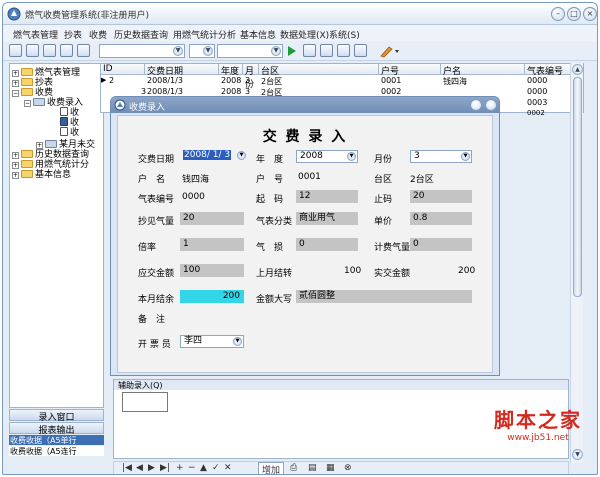 This screenshot has height=477, width=600. What do you see at coordinates (309, 50) in the screenshot?
I see `find-icon` at bounding box center [309, 50].